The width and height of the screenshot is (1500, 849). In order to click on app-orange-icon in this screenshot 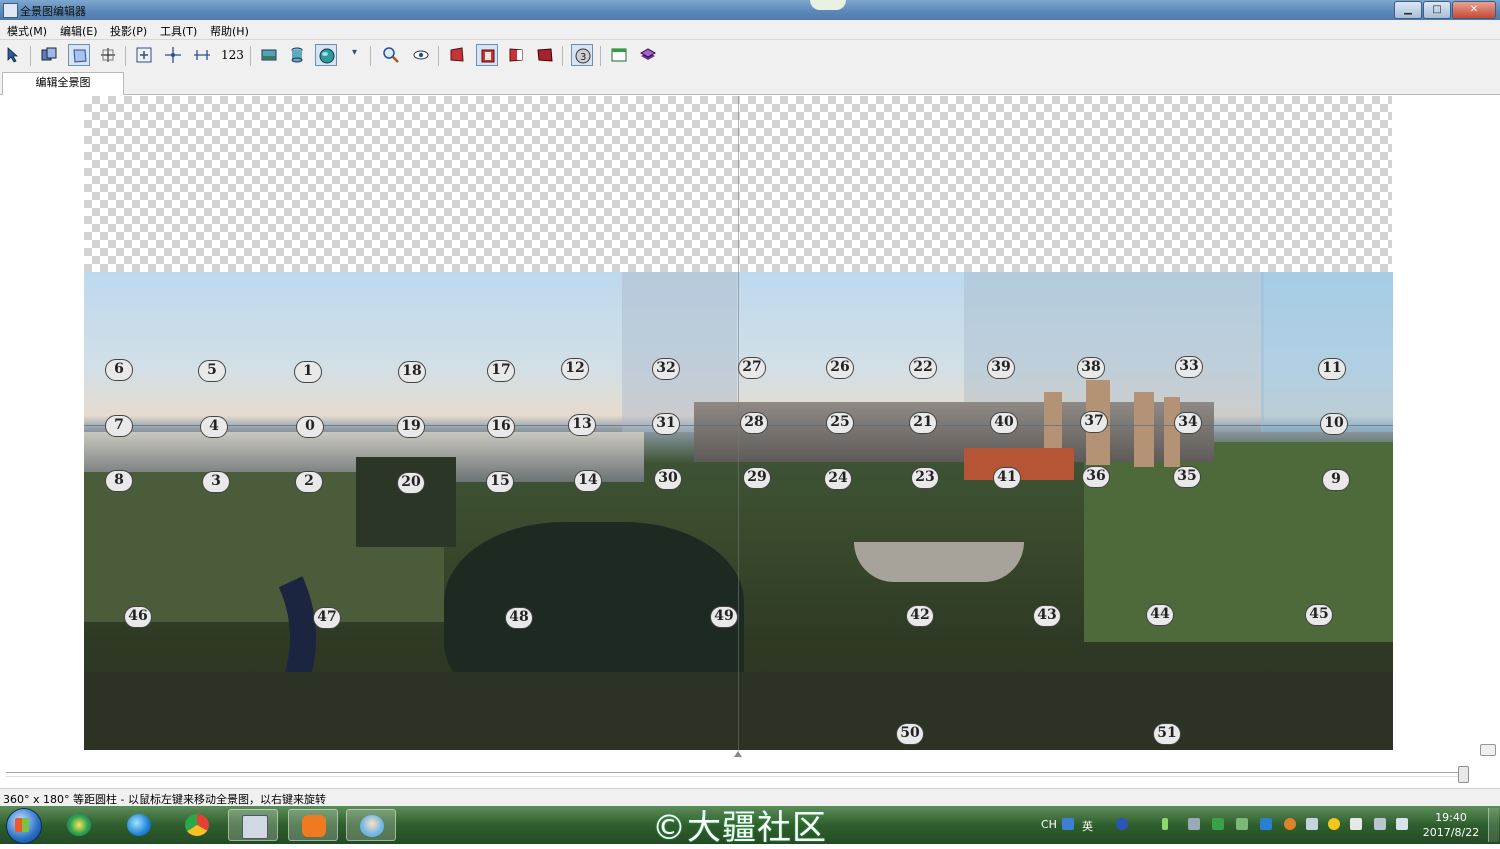, I will do `click(313, 825)`.